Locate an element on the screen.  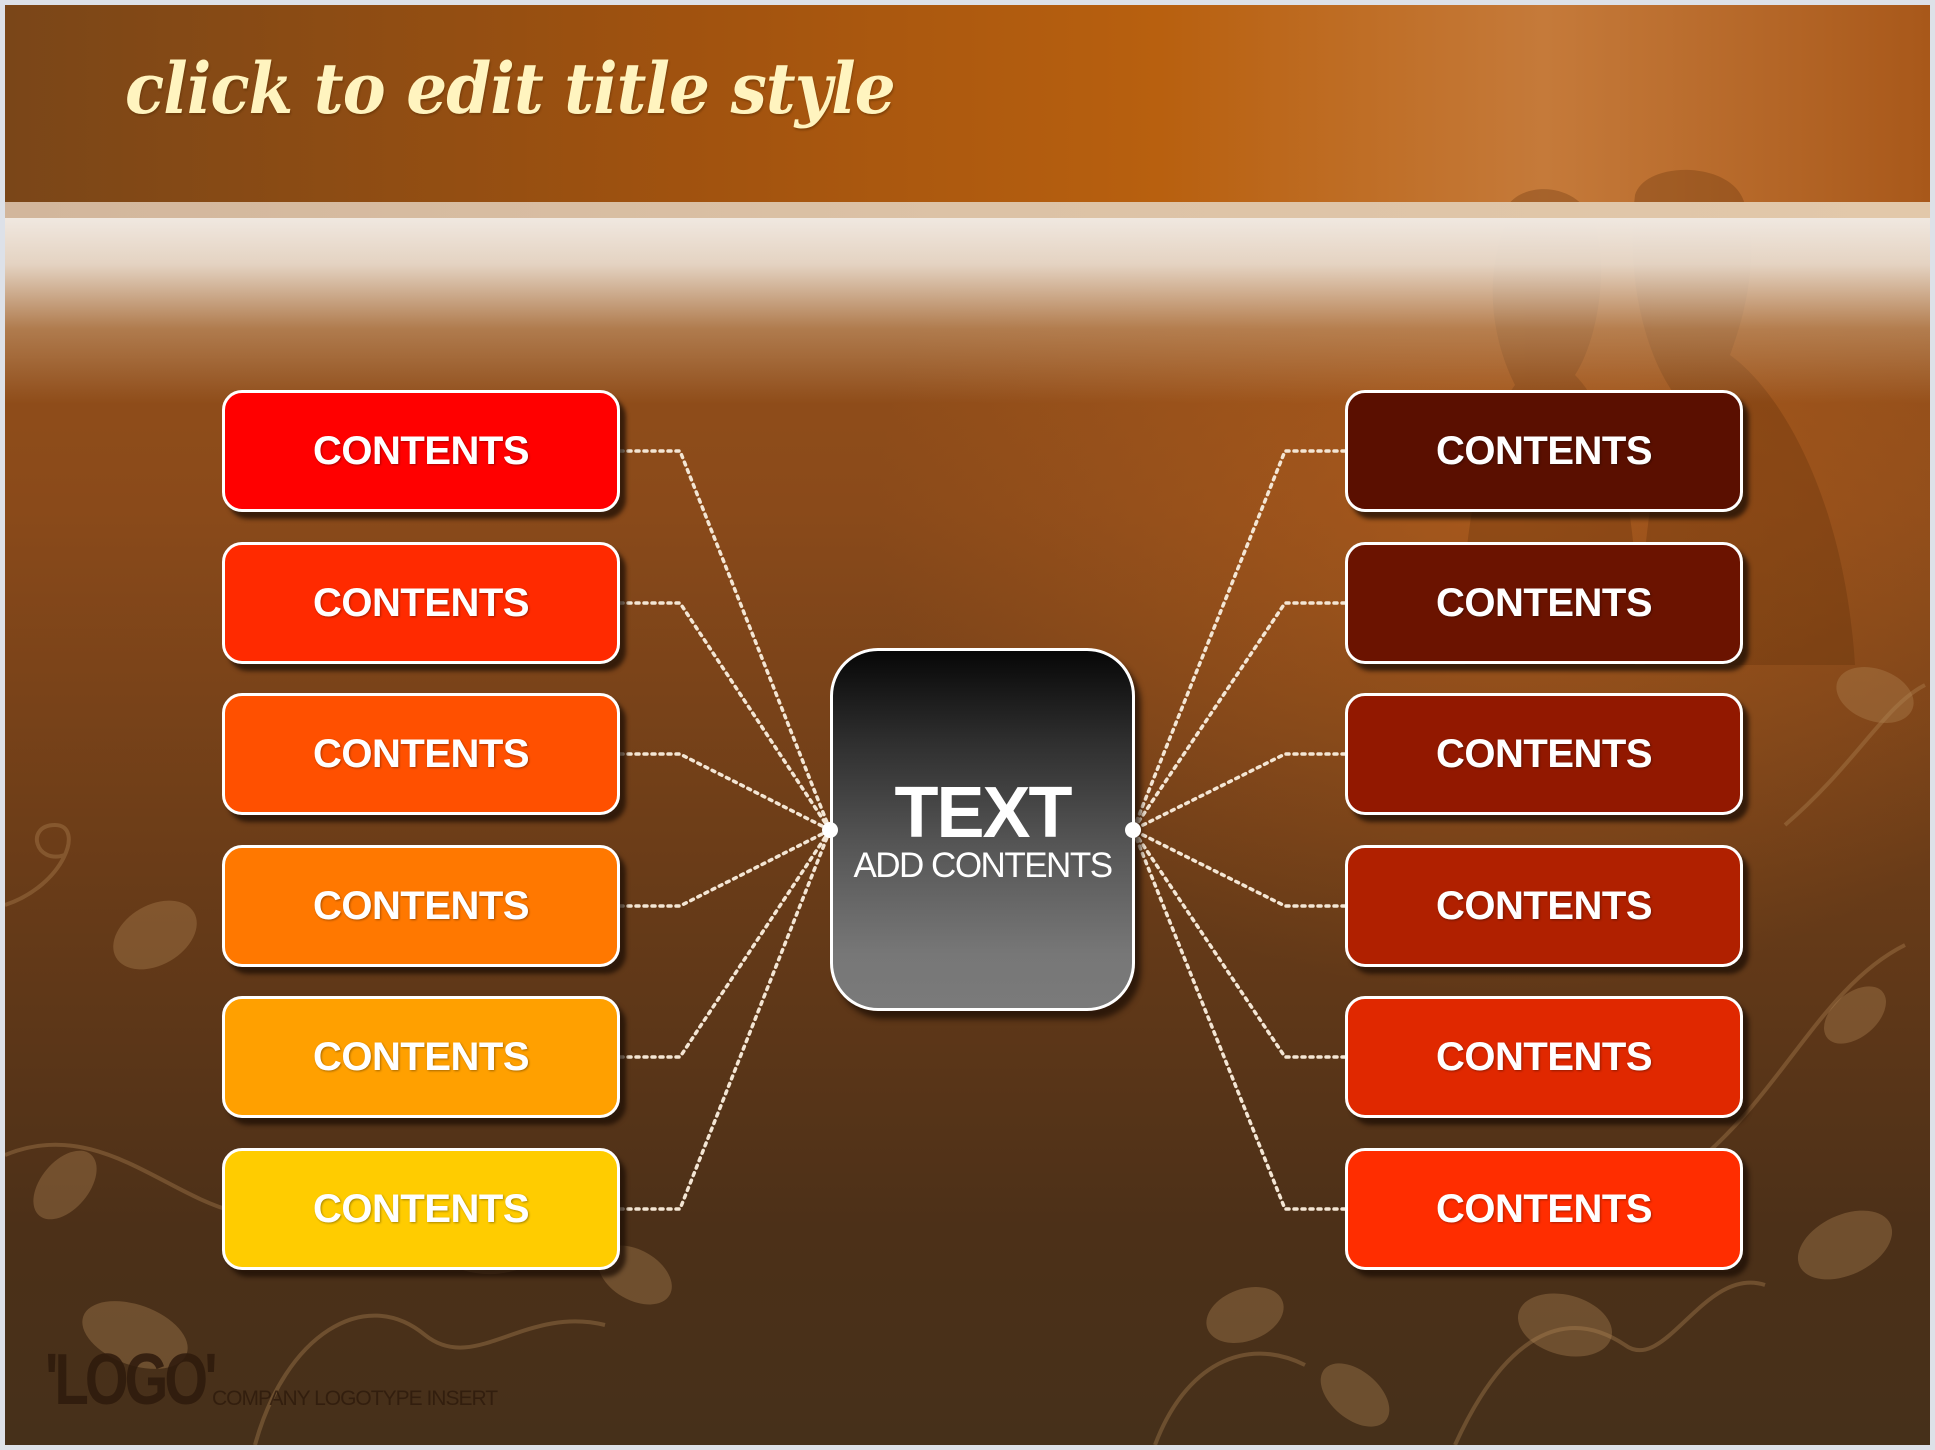
right-content-box-5: CONTENTS is located at coordinates (1544, 1057).